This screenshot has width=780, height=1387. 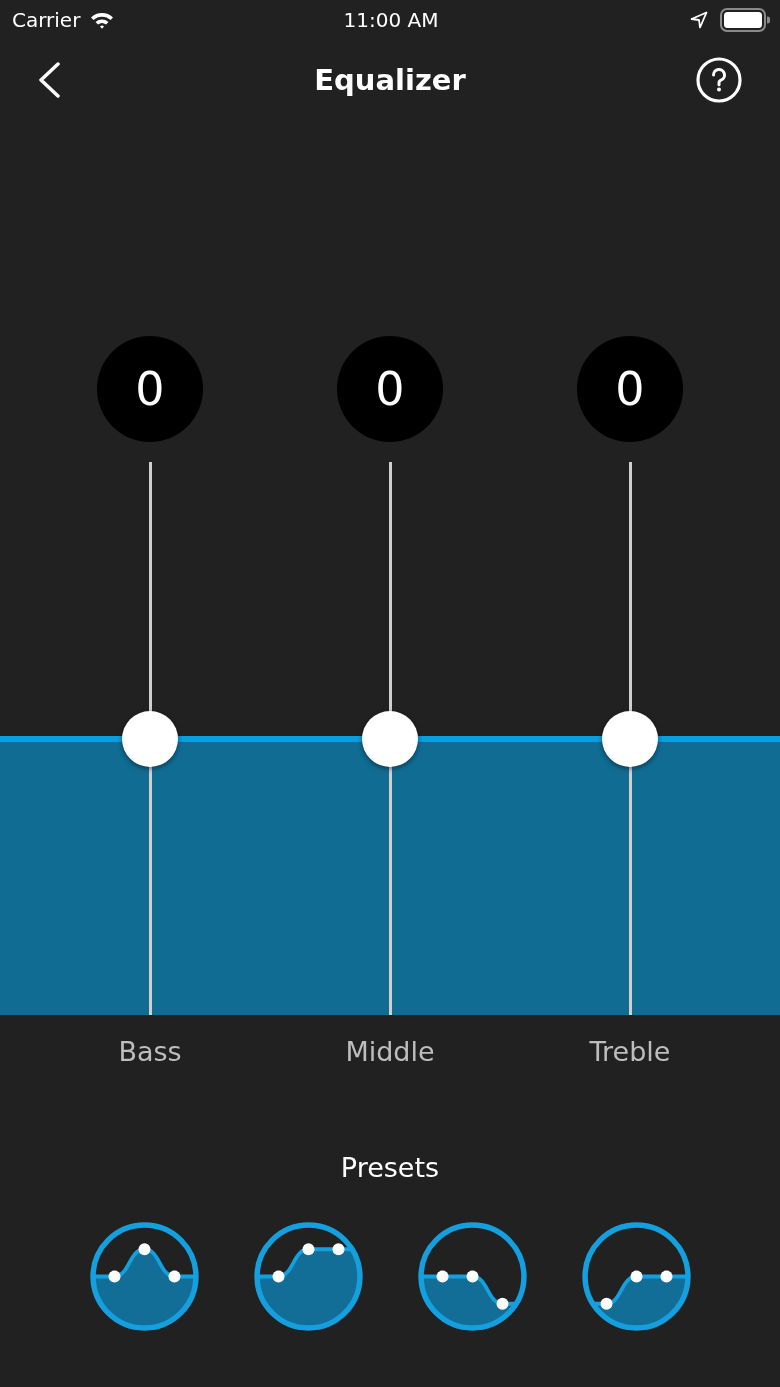 I want to click on band-label: Bass, so click(x=150, y=1052).